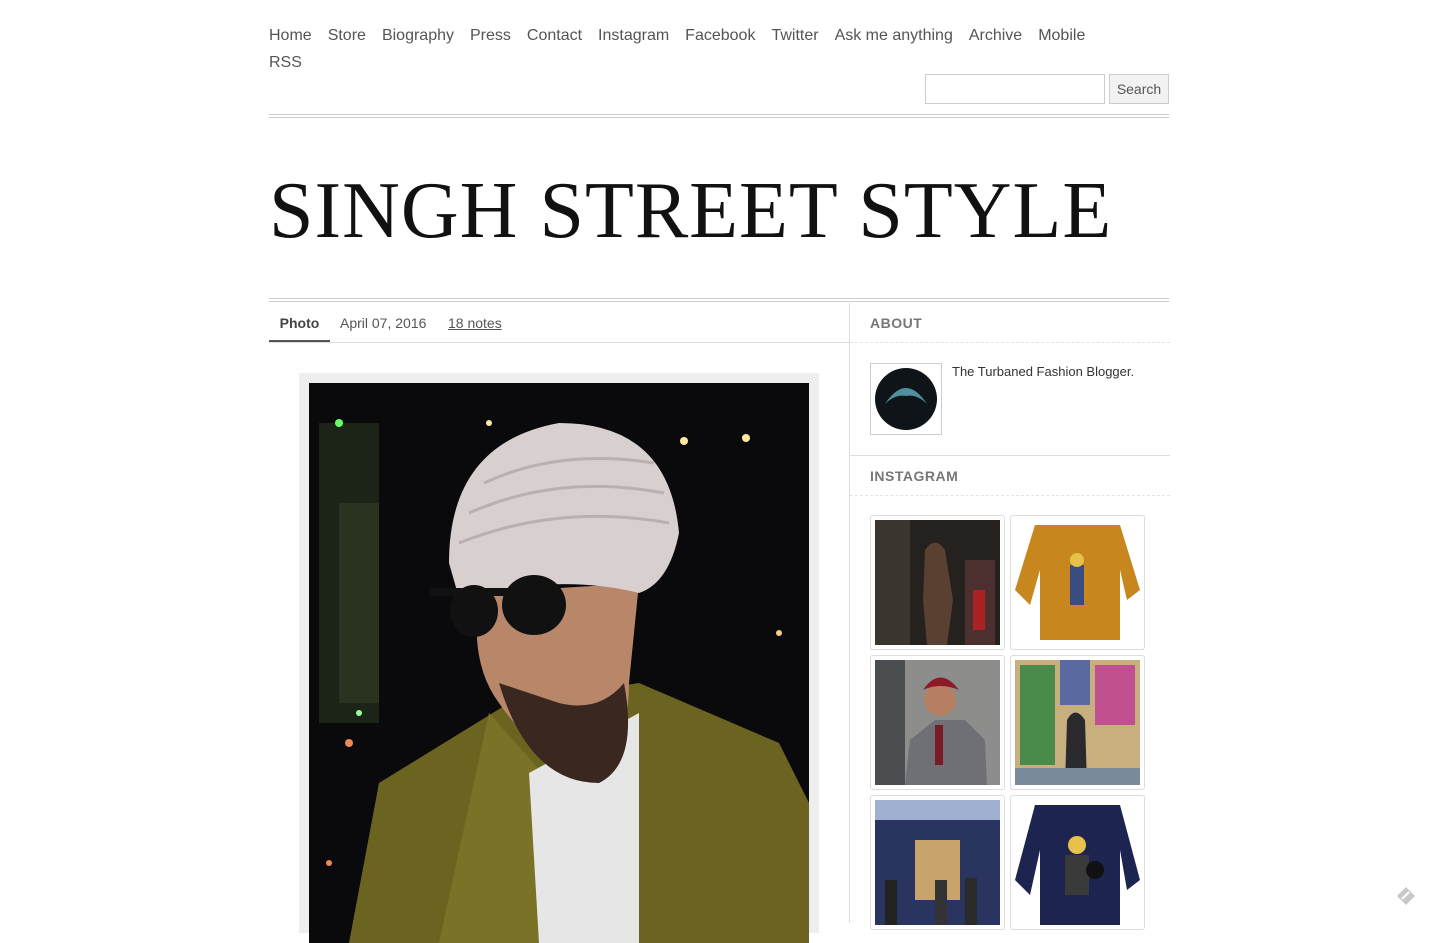 The image size is (1438, 943). I want to click on blog-title: SINGH STREET STYLE, so click(690, 211).